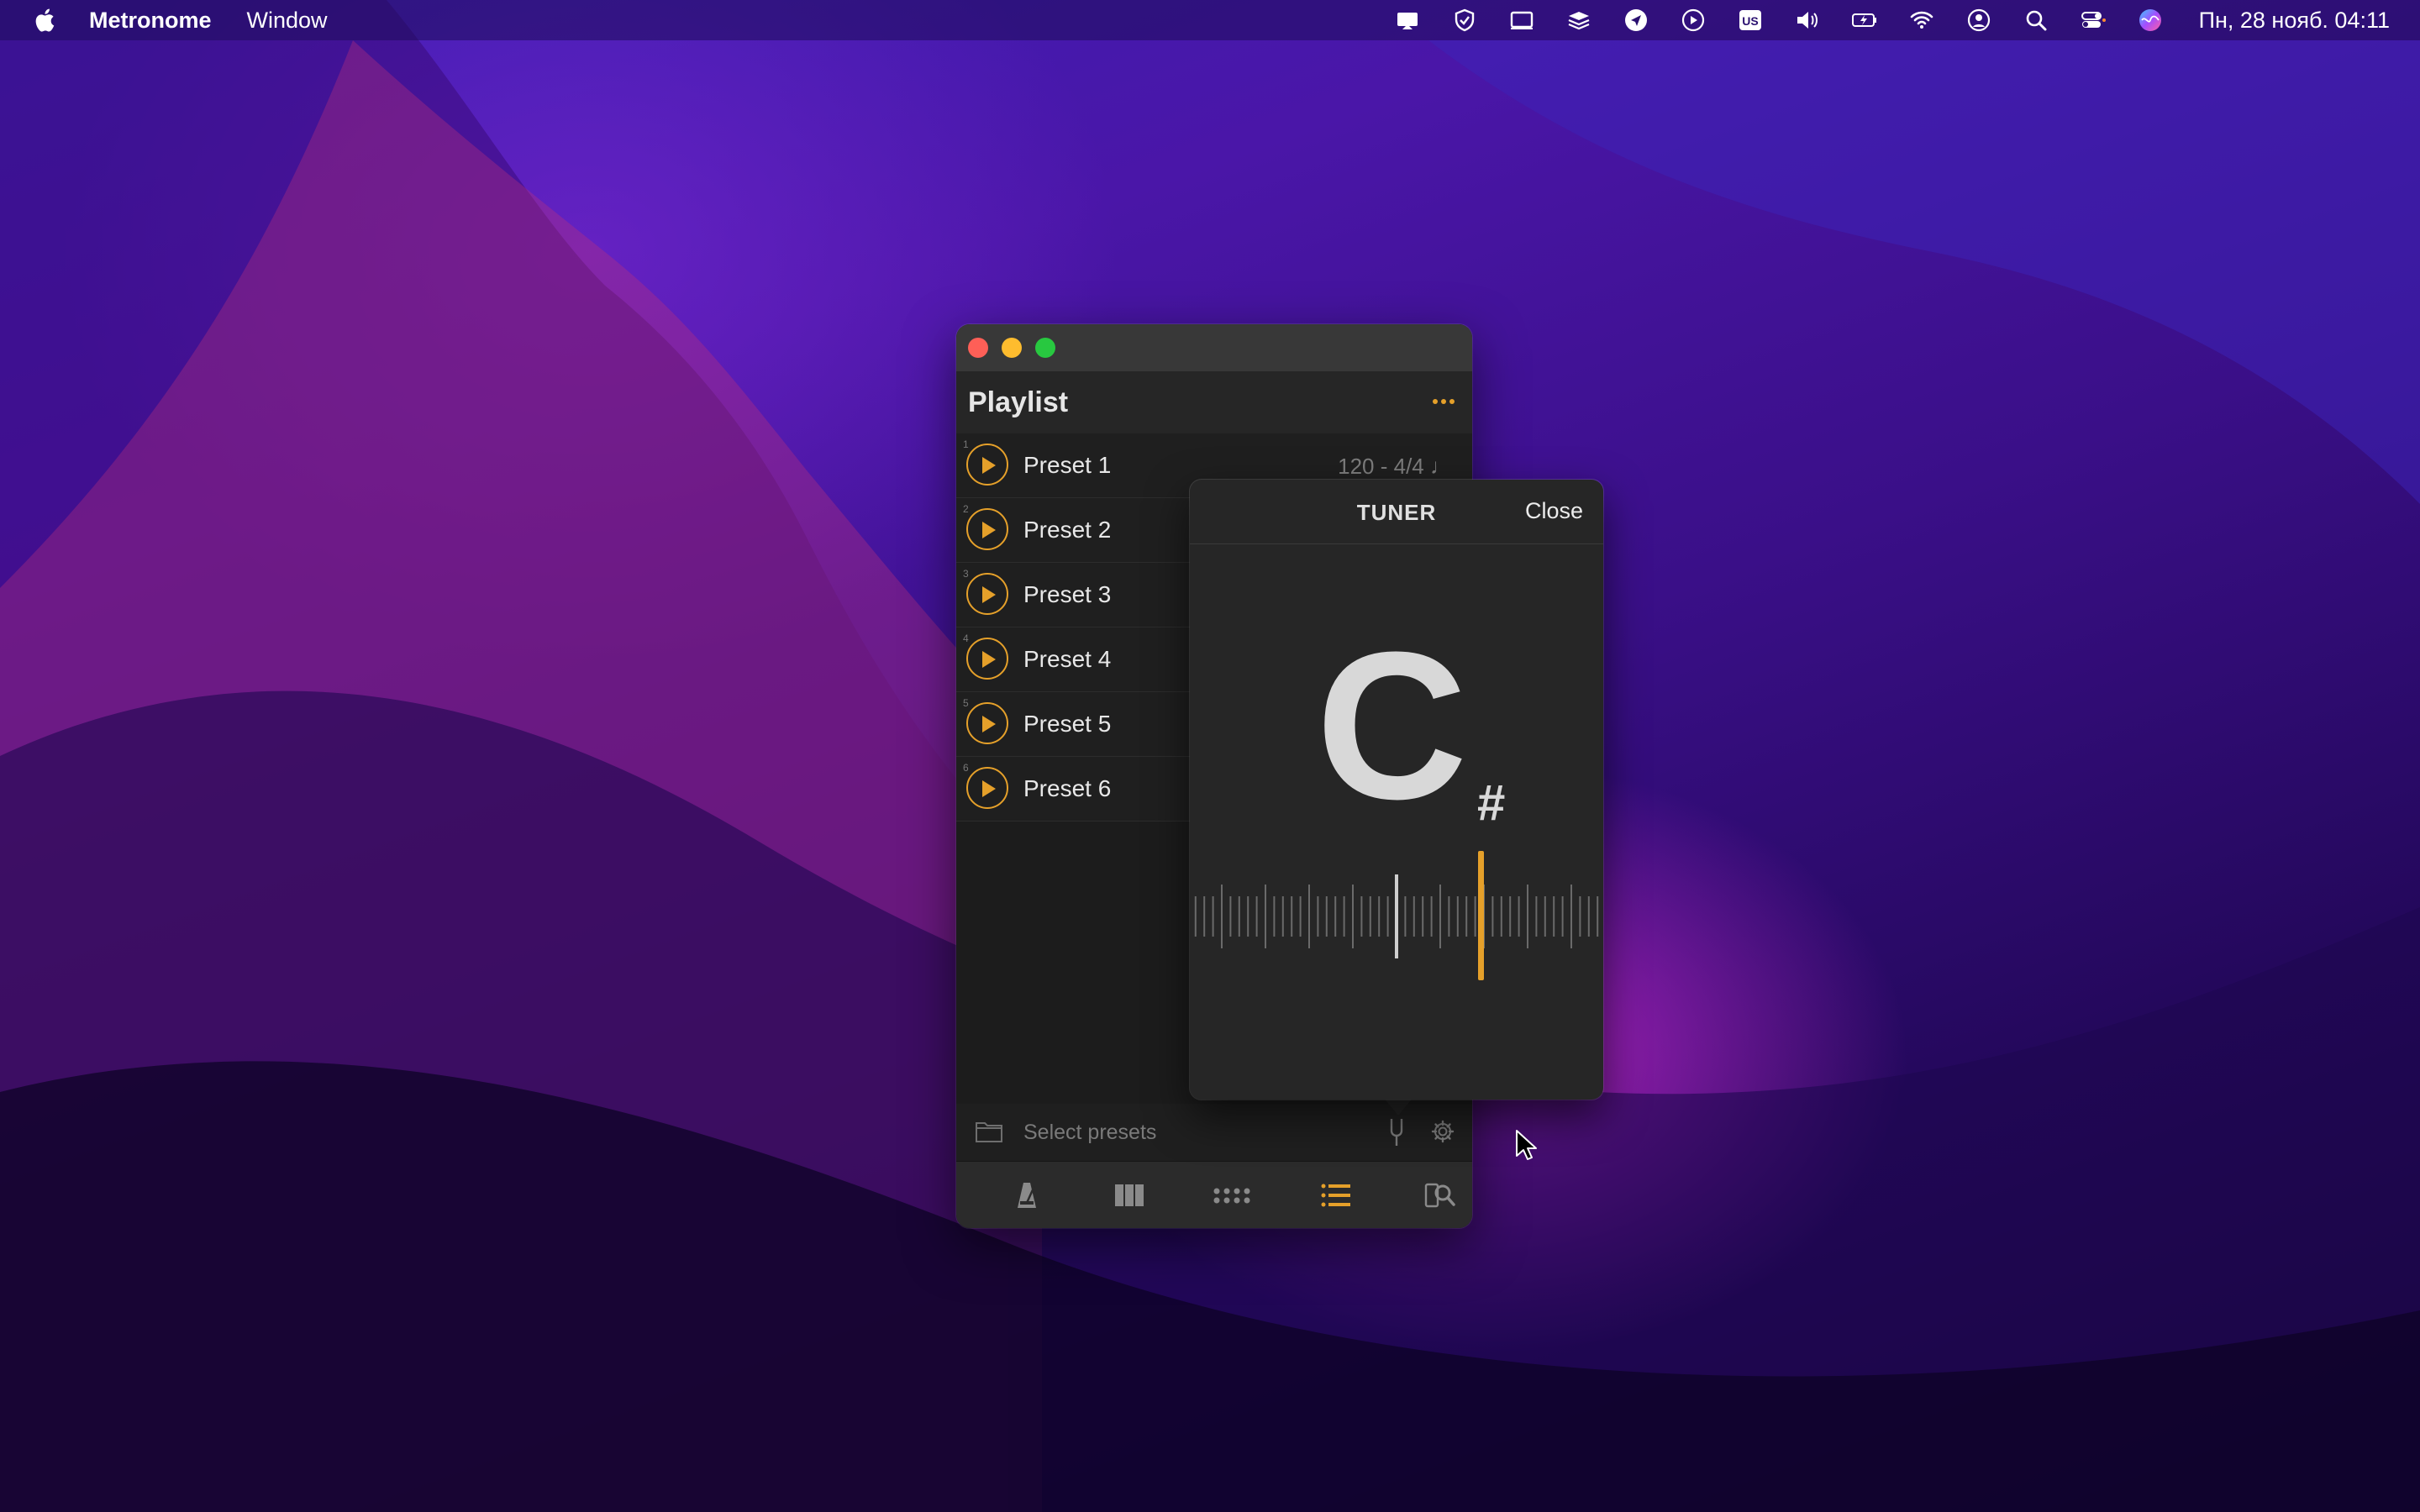 The image size is (2420, 1512). What do you see at coordinates (2150, 20) in the screenshot?
I see `siri-icon` at bounding box center [2150, 20].